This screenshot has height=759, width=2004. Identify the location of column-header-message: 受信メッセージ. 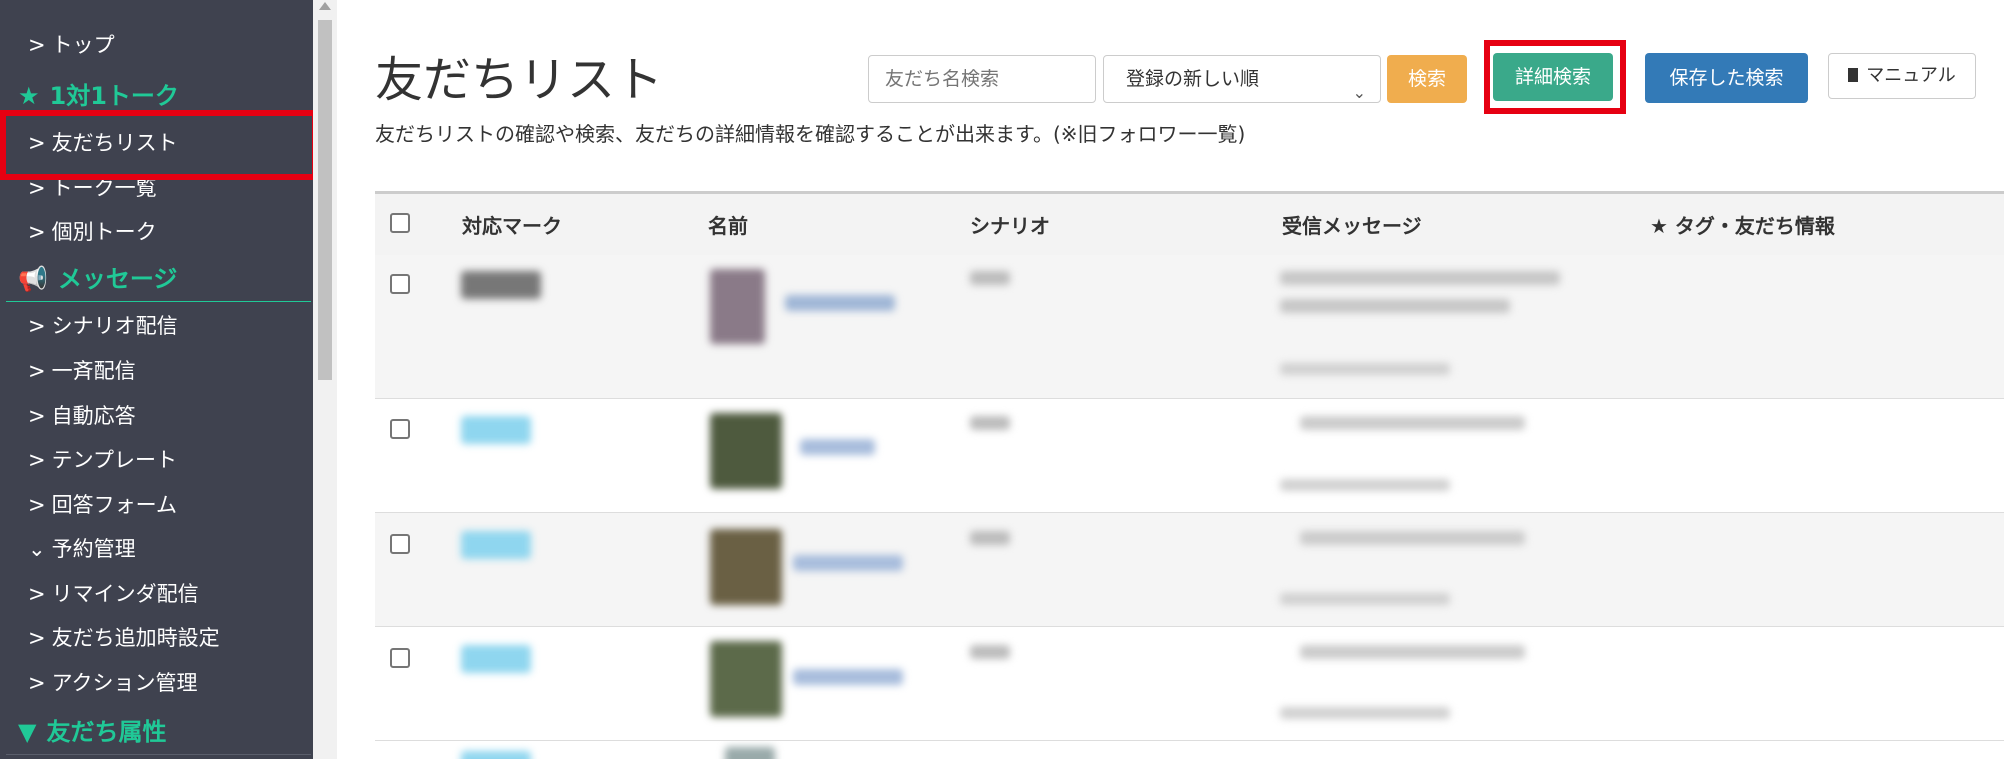
(1352, 224).